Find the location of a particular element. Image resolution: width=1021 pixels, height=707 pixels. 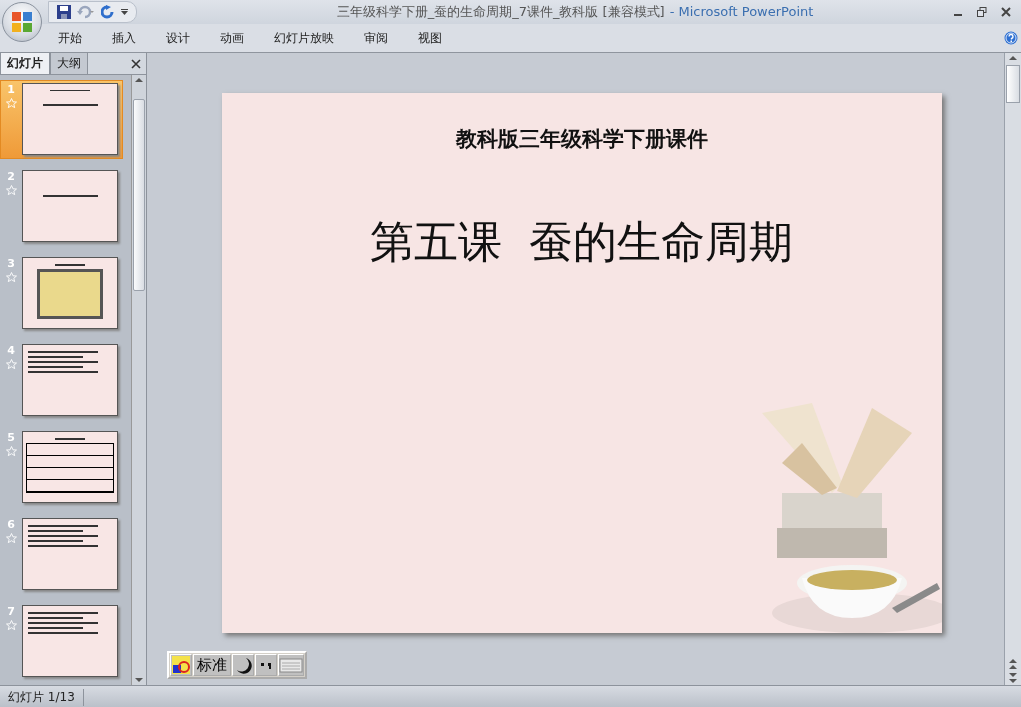

panel-tab: 大纲 is located at coordinates (69, 63).